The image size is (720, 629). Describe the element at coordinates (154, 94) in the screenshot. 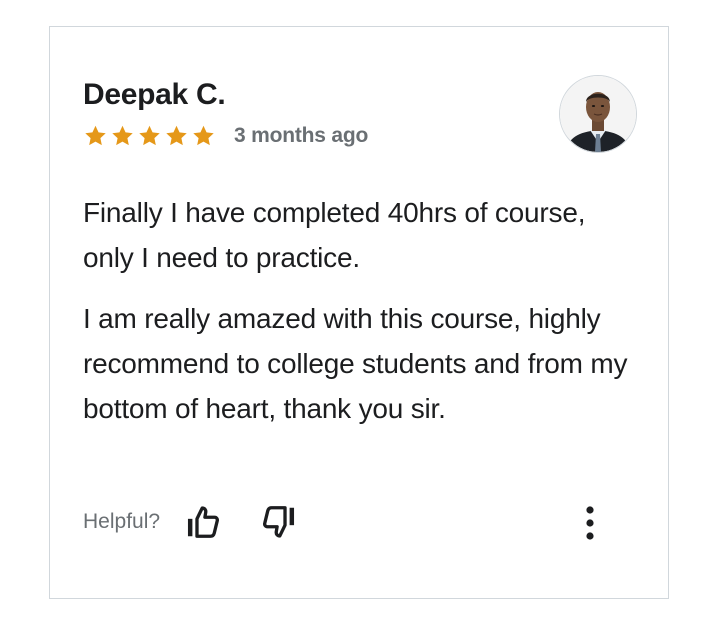

I see `reviewer-name: Deepak C.` at that location.